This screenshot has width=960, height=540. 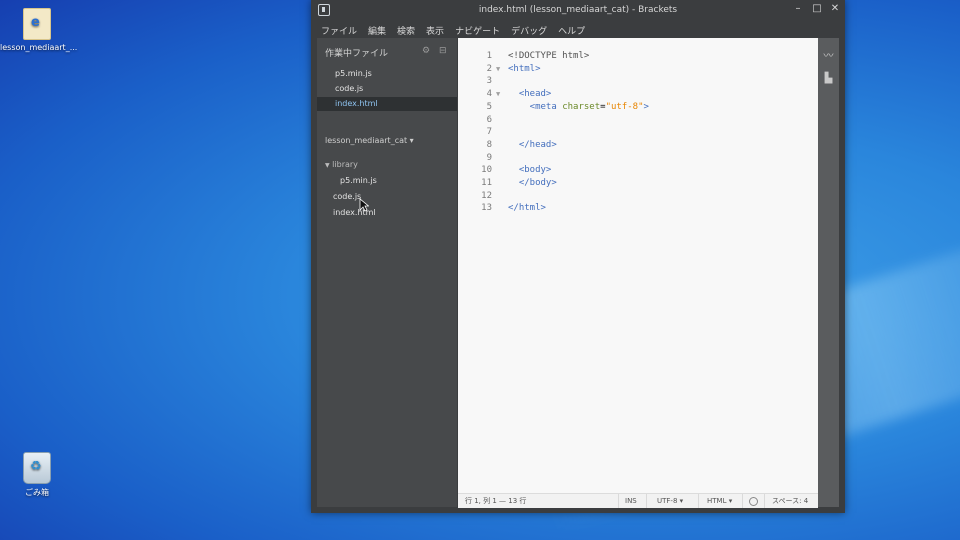 I want to click on line-number: 9, so click(x=489, y=157).